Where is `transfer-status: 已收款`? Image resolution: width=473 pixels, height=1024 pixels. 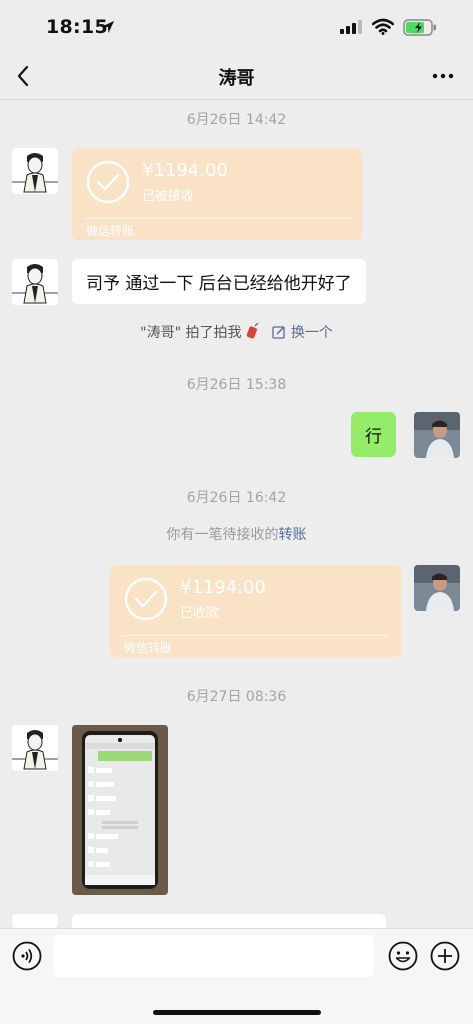
transfer-status: 已收款 is located at coordinates (200, 613).